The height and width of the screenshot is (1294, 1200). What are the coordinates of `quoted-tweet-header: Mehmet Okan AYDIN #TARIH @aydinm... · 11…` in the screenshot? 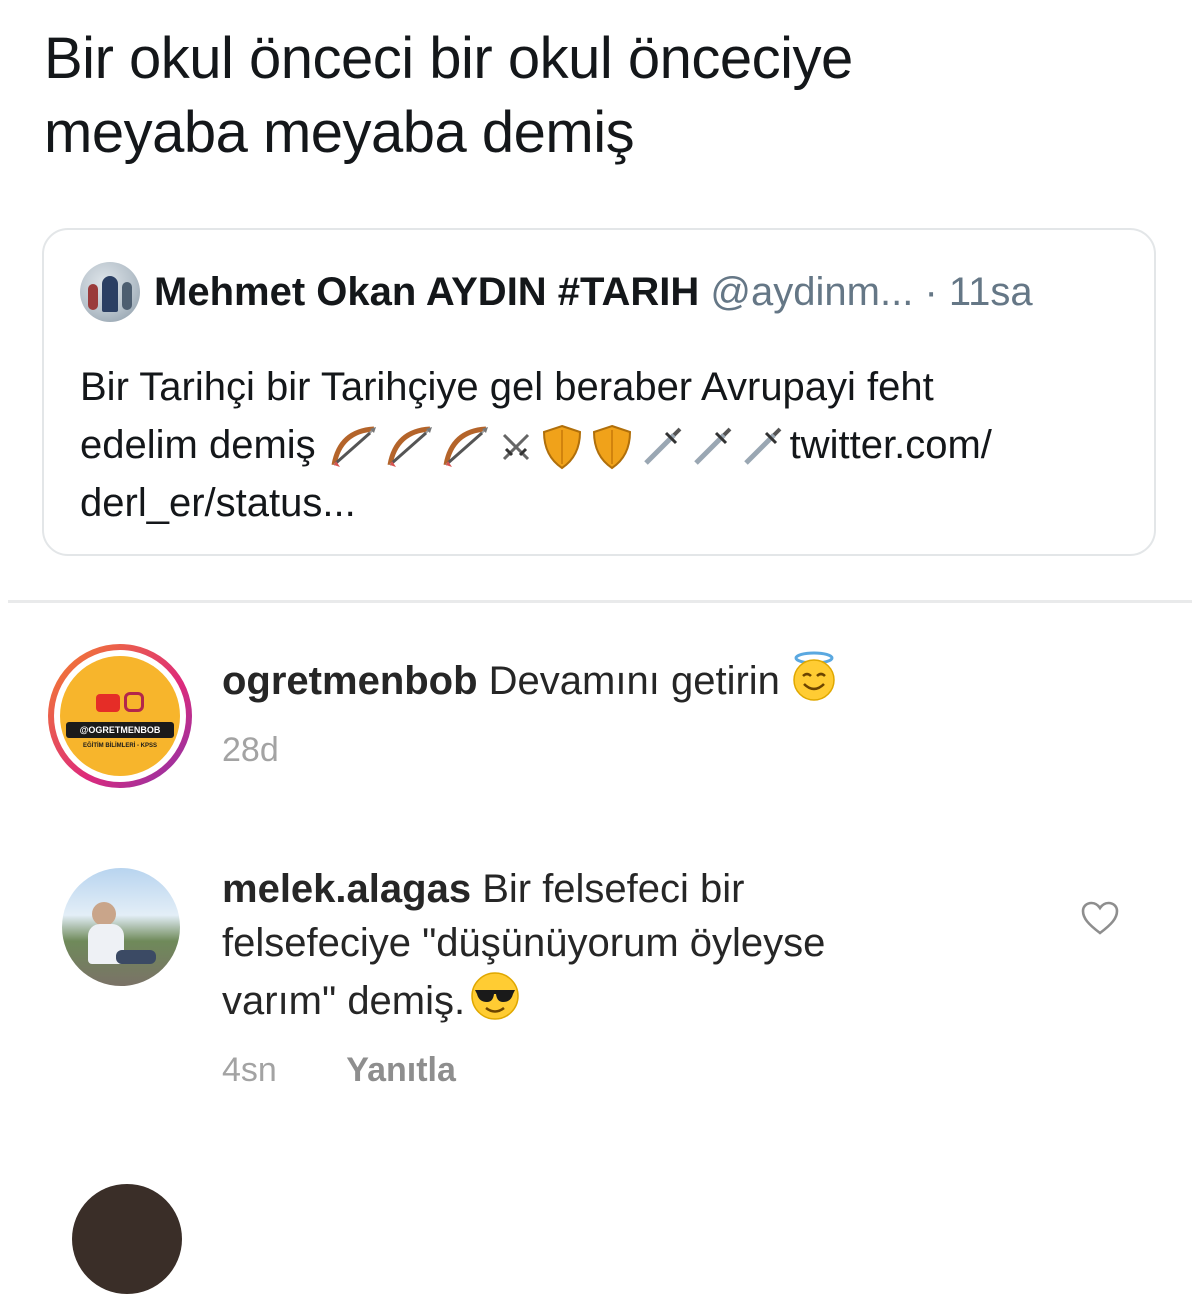 It's located at (644, 292).